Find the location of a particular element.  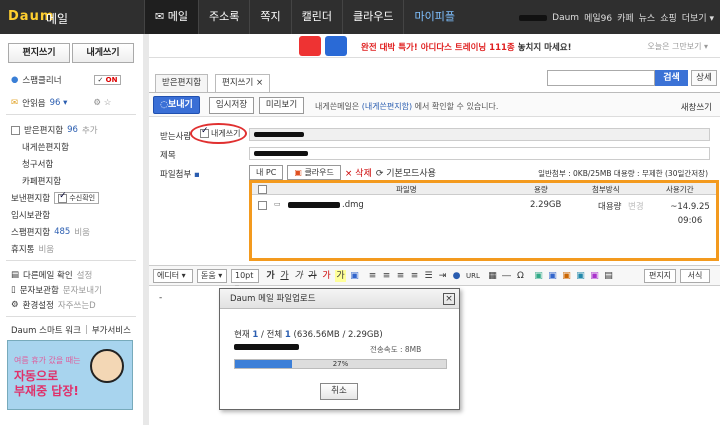

service-name: 메일 is located at coordinates (57, 18).